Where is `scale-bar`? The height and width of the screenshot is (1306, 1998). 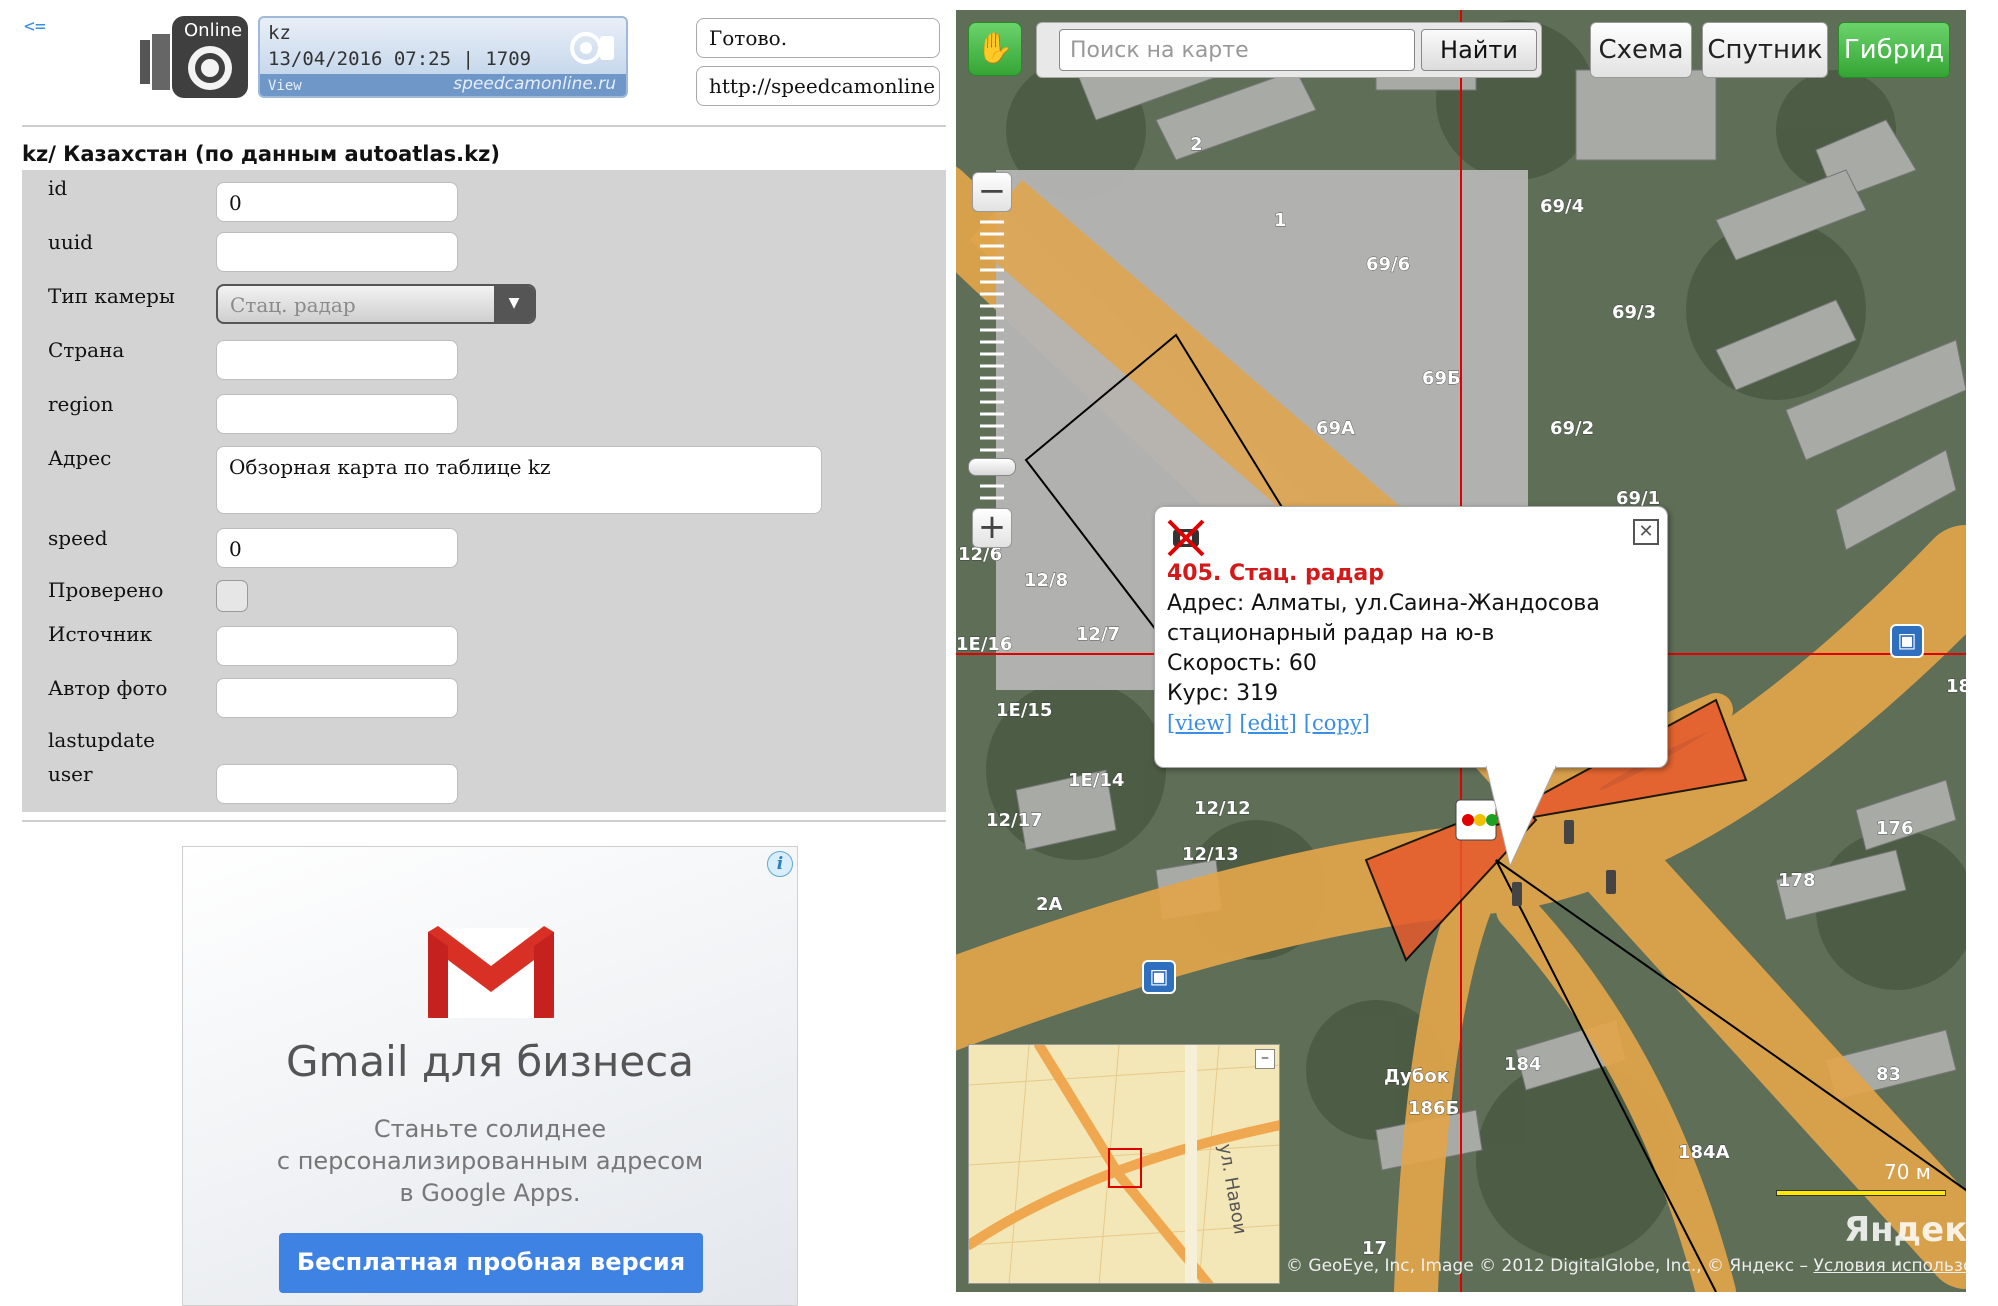 scale-bar is located at coordinates (1861, 1193).